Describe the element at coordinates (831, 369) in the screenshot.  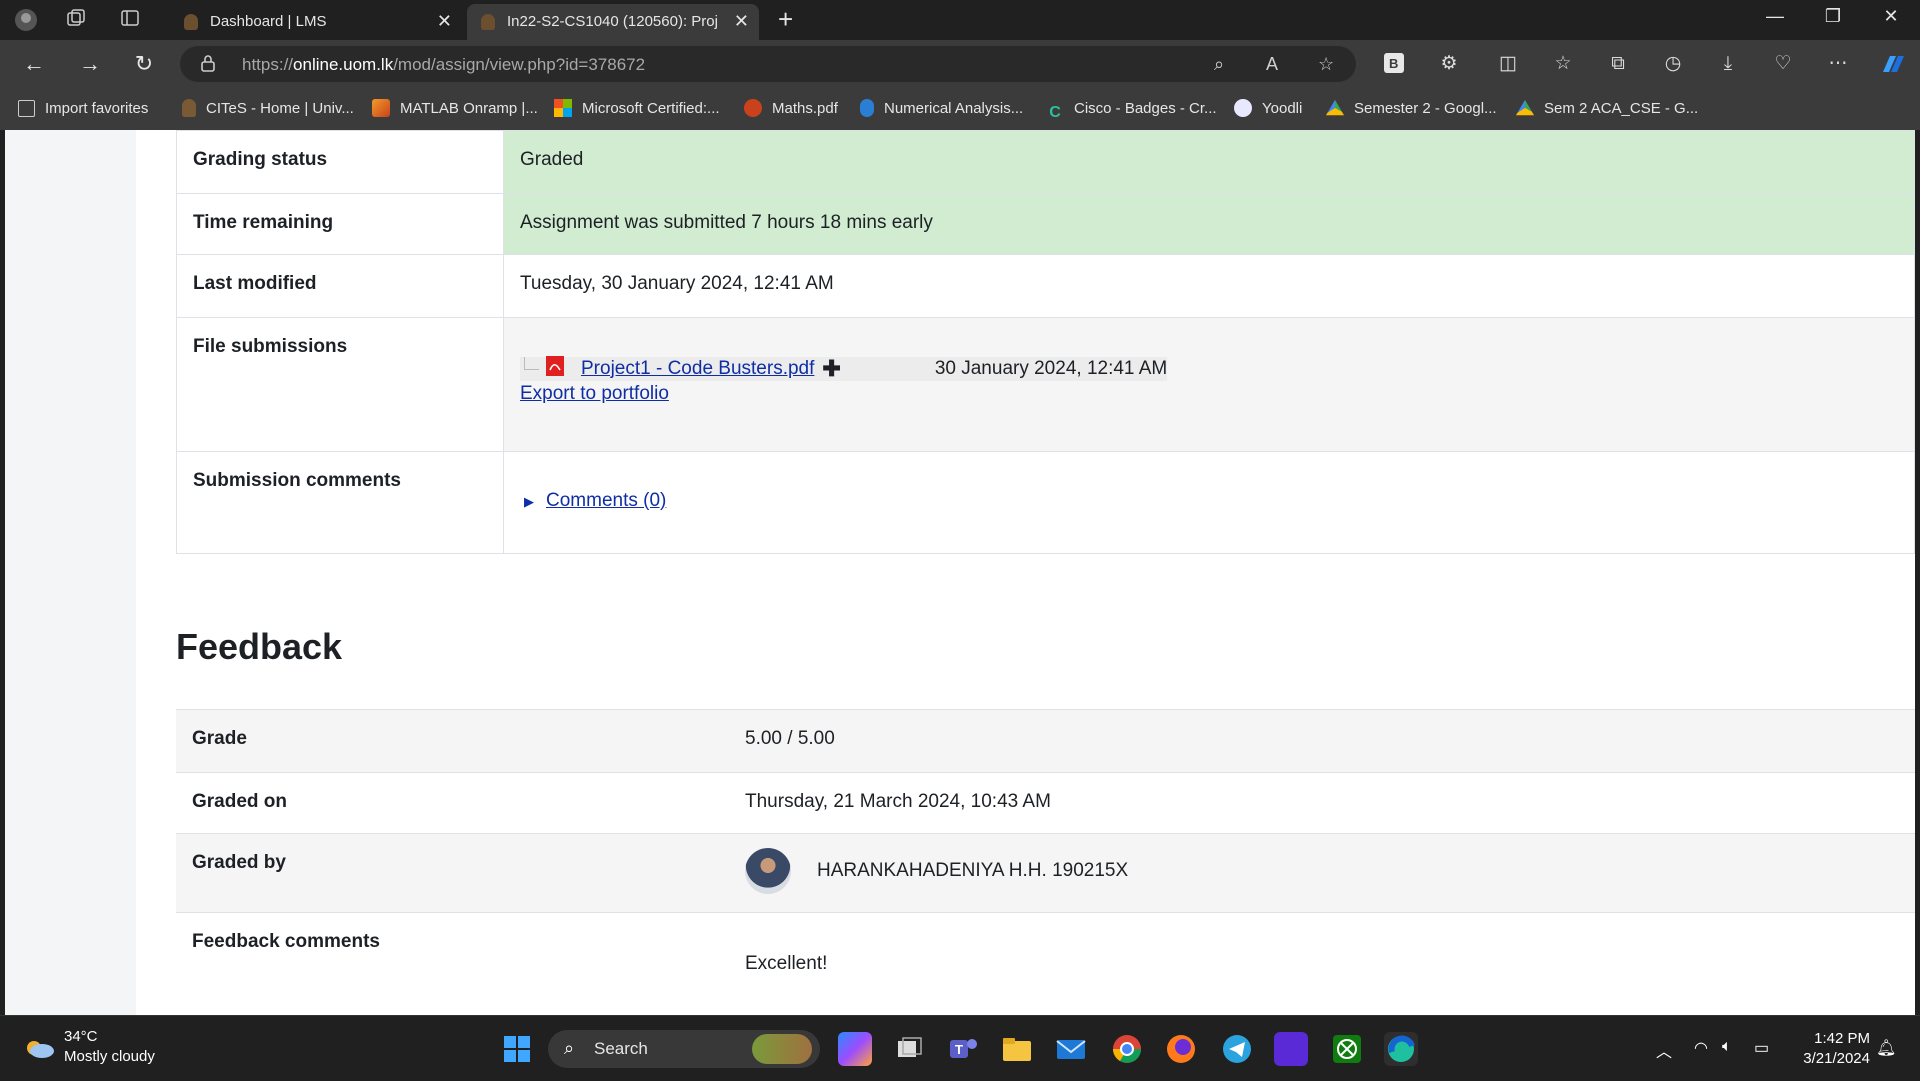
I see `plus-icon: ✚` at that location.